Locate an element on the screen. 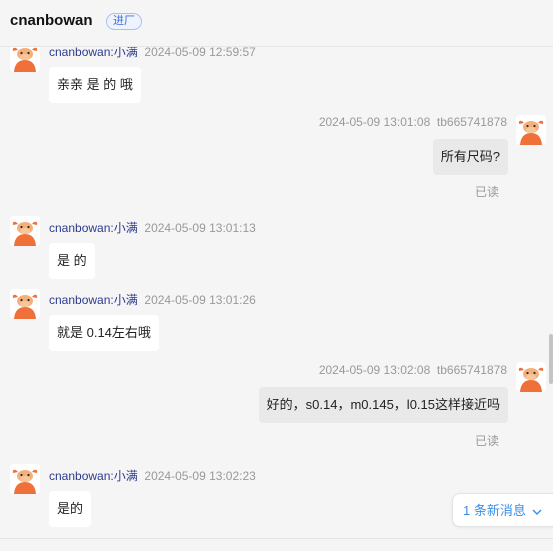  message-meta: 2024-05-09 13:01:08 tb665741878 is located at coordinates (413, 122).